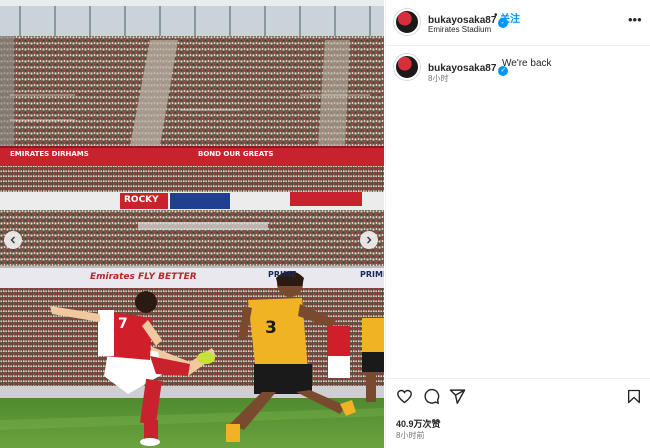 The width and height of the screenshot is (650, 448). I want to click on heart-icon, so click(404, 396).